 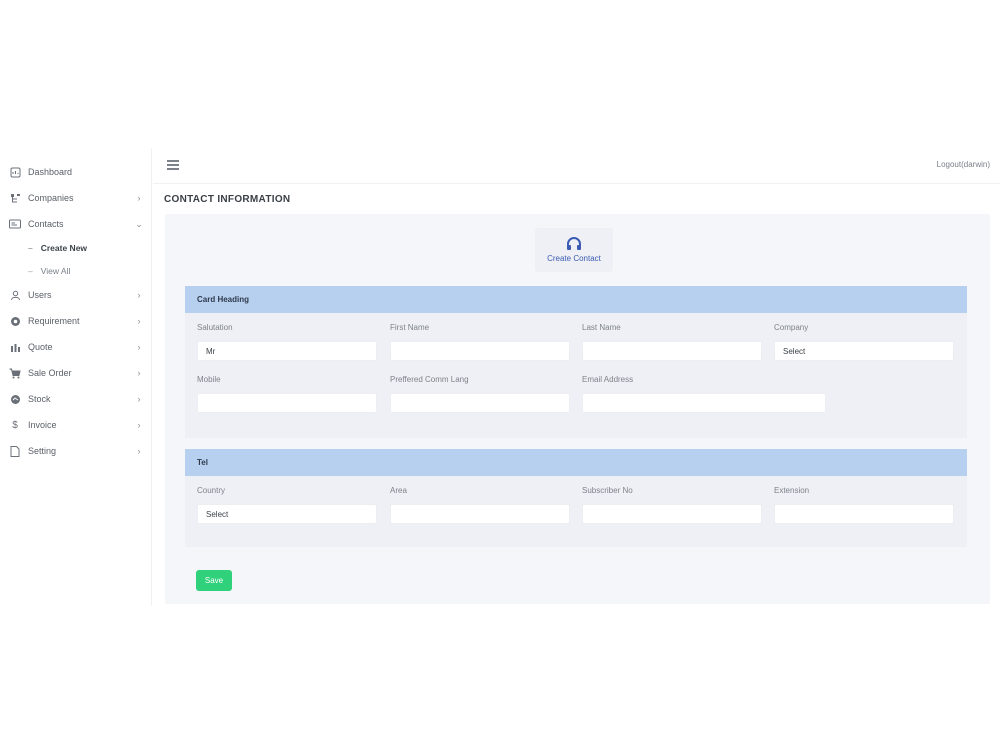 I want to click on company-field: Company Select, so click(x=864, y=342).